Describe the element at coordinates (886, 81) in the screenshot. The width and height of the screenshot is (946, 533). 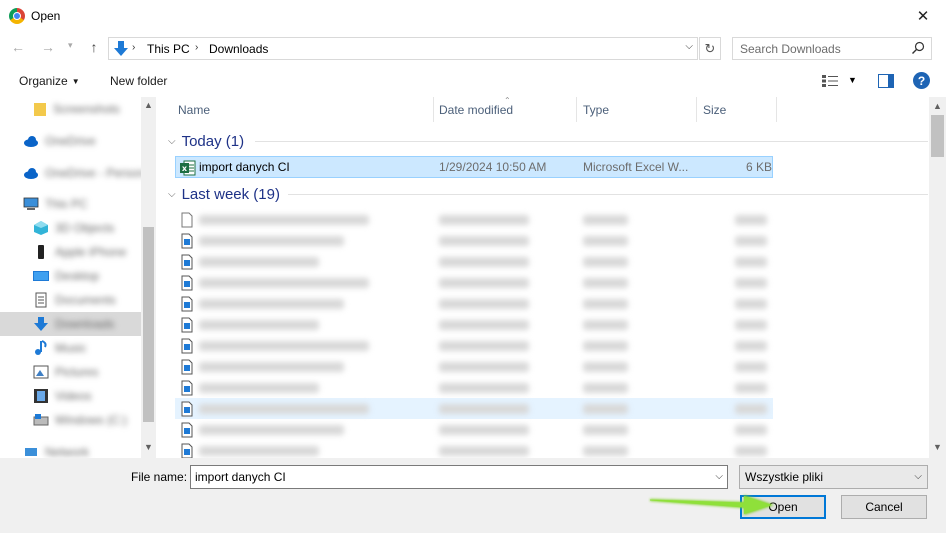
I see `preview-pane-icon` at that location.